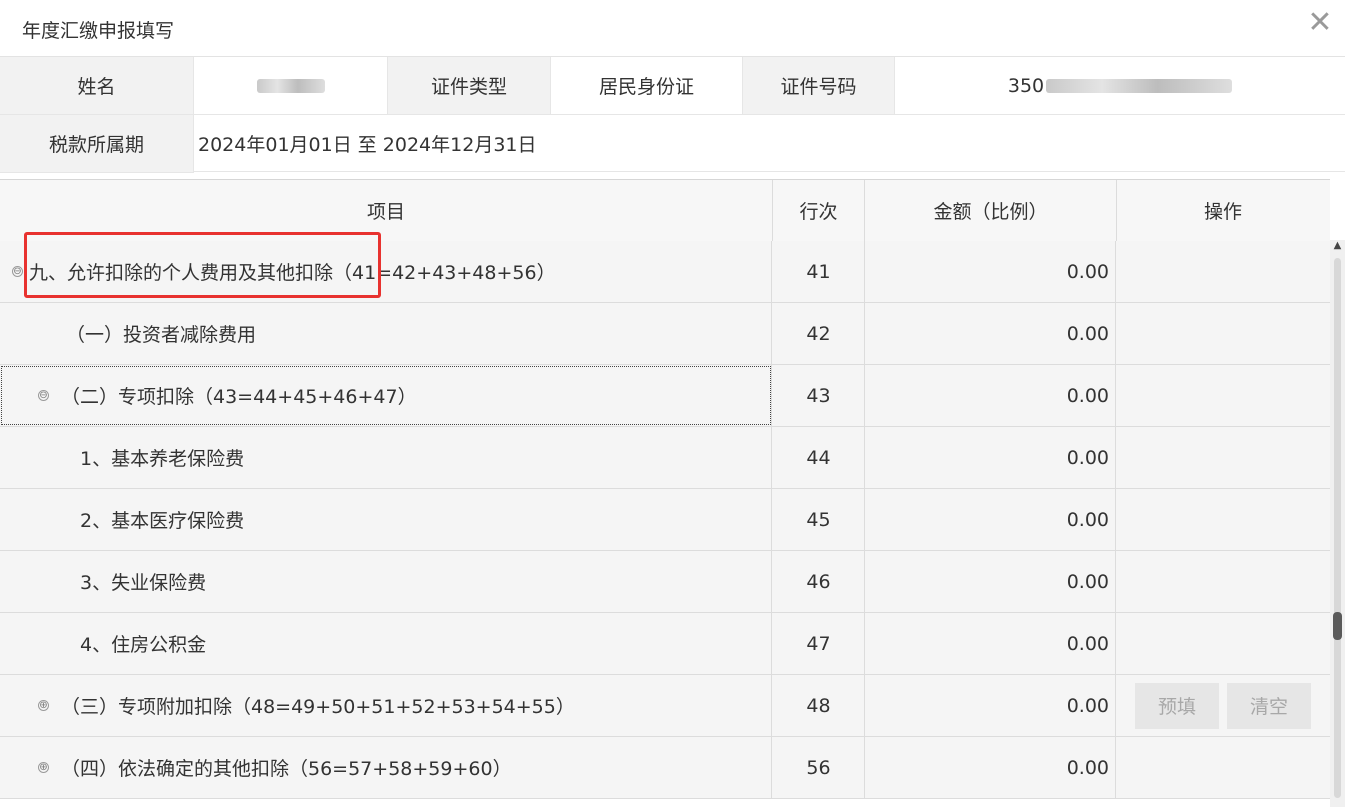 The width and height of the screenshot is (1345, 807). What do you see at coordinates (1177, 705) in the screenshot?
I see `prefill-button: 预填` at bounding box center [1177, 705].